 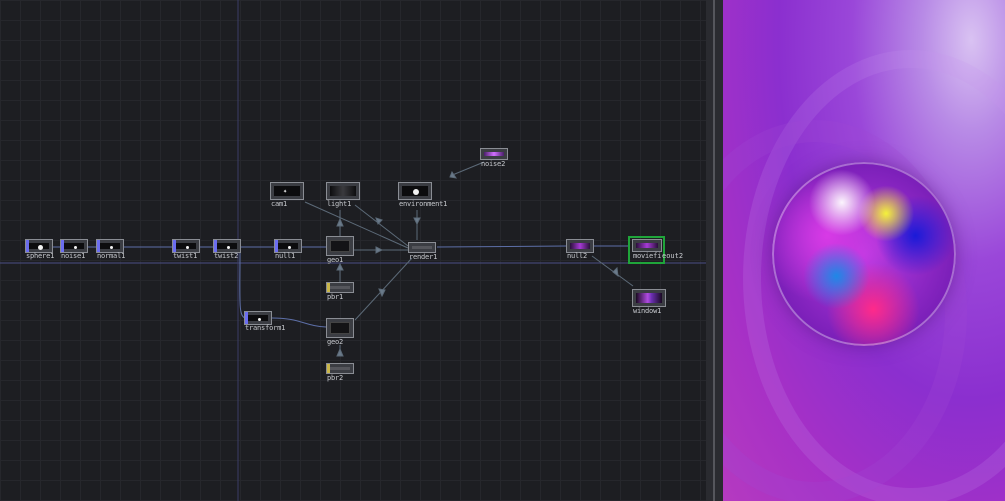 I want to click on node-sphere1: sphere1, so click(x=40, y=250).